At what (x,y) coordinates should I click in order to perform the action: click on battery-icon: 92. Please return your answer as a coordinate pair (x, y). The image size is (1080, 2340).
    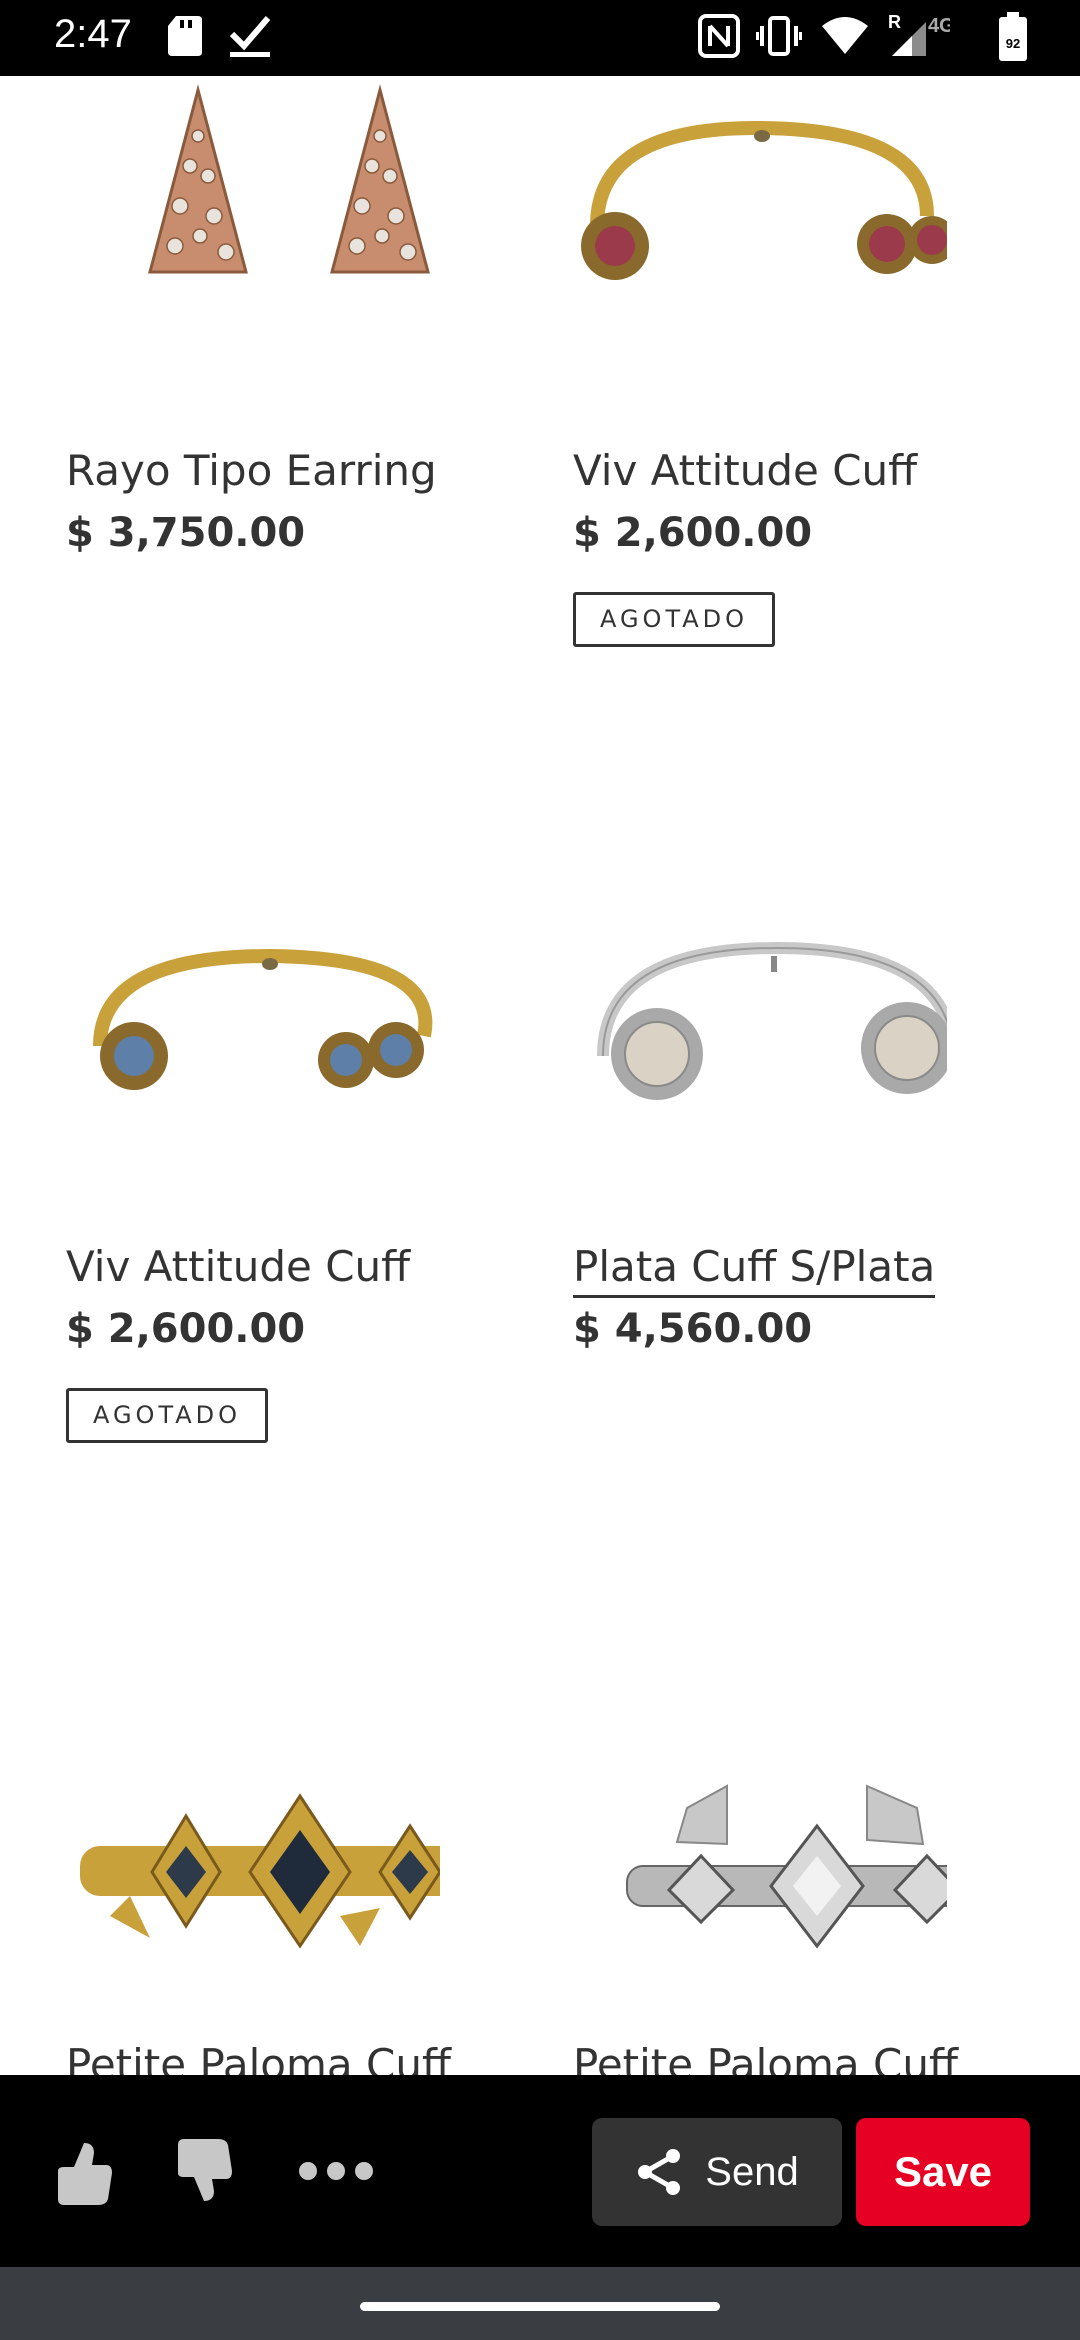
    Looking at the image, I should click on (1013, 36).